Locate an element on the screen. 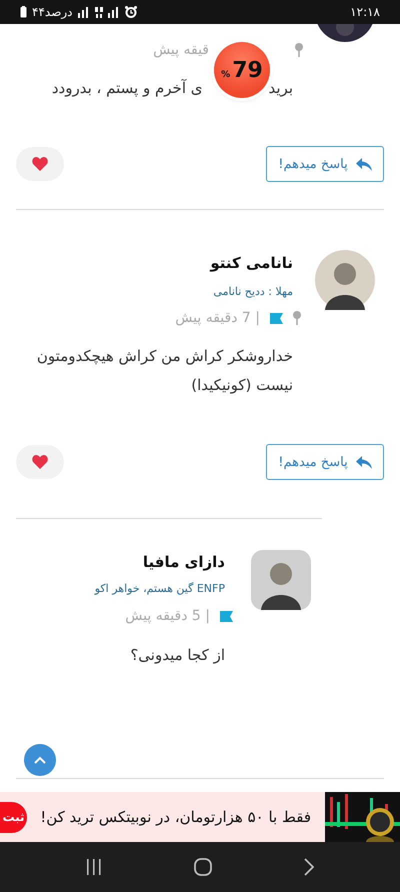 This screenshot has width=400, height=892. back-icon is located at coordinates (309, 867).